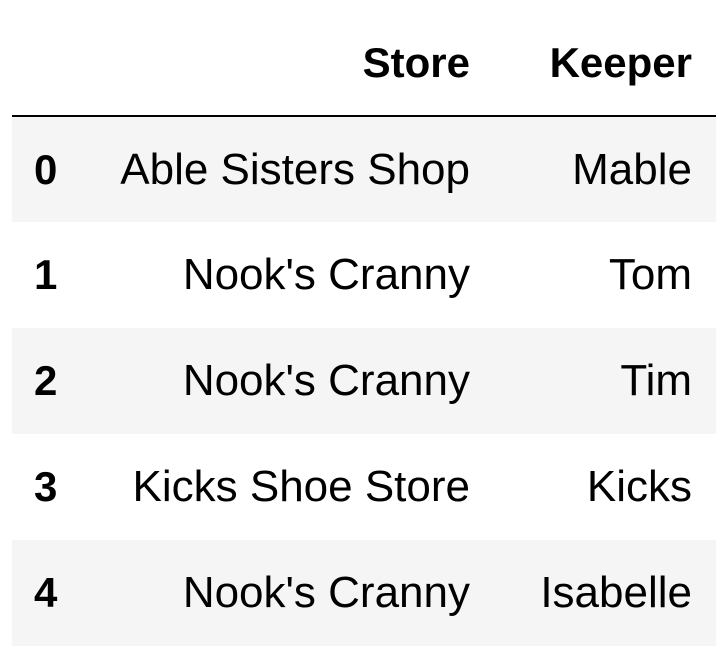 The width and height of the screenshot is (726, 656). I want to click on cell-keeper: Mable, so click(632, 169).